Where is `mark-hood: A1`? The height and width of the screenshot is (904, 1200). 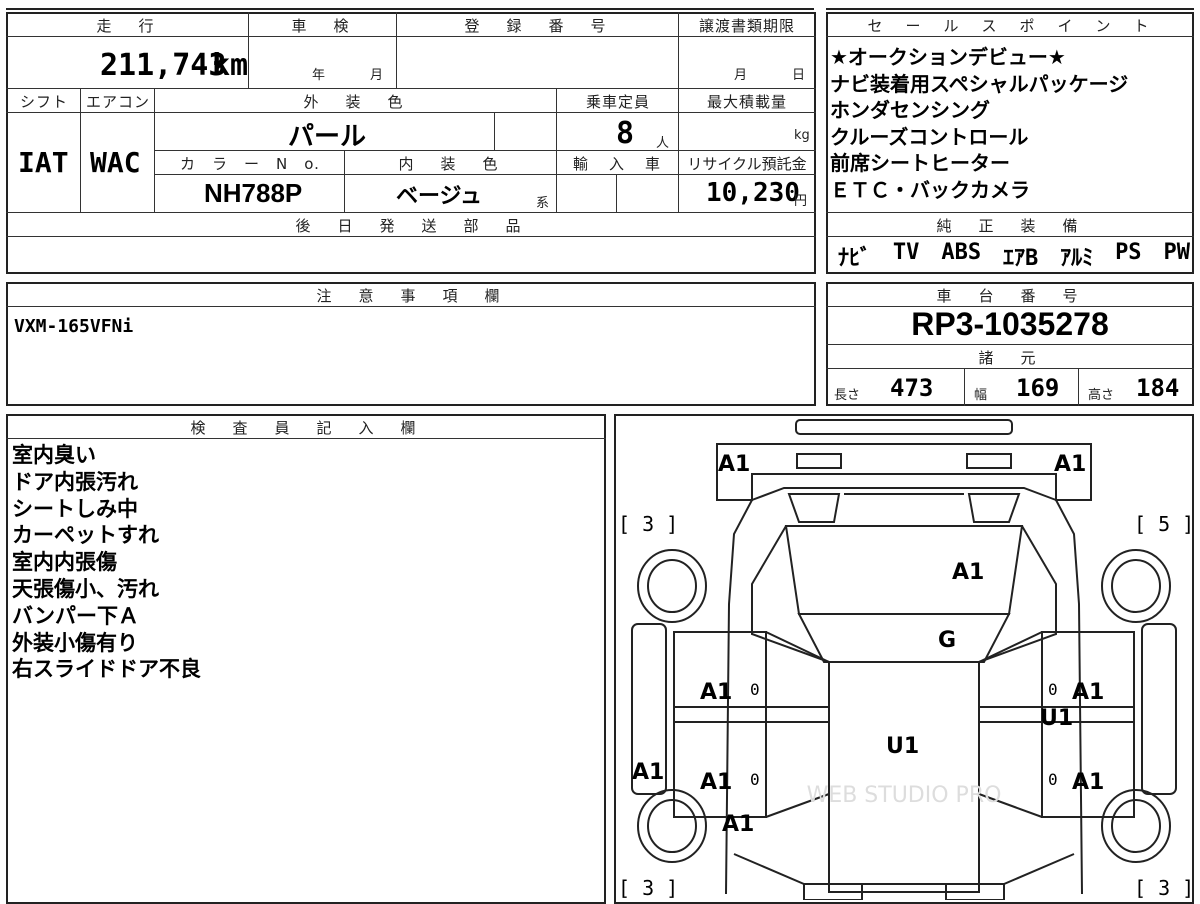 mark-hood: A1 is located at coordinates (968, 572).